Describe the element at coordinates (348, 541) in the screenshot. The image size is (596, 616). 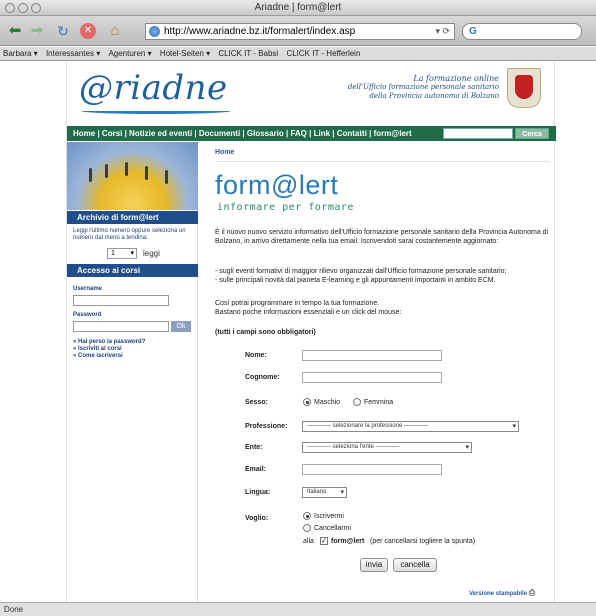
I see `formalert-bold-label: form@lert` at that location.